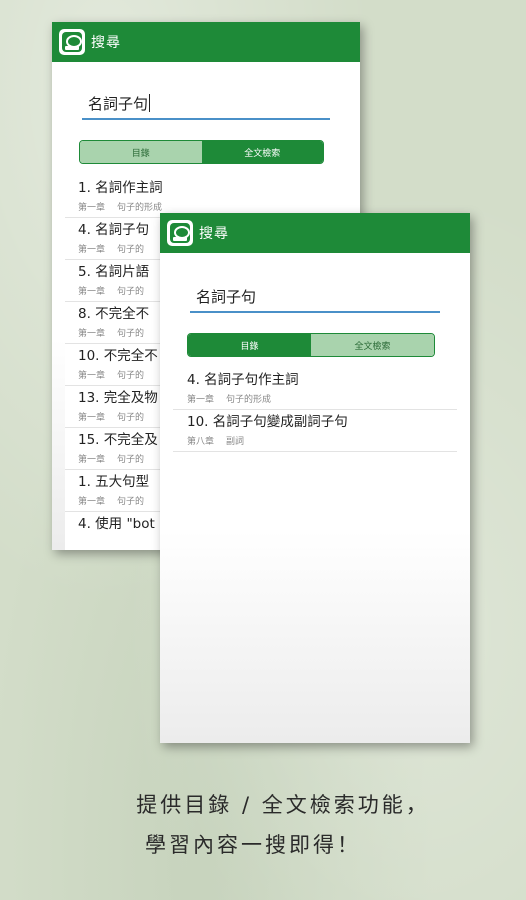  Describe the element at coordinates (150, 103) in the screenshot. I see `text-cursor` at that location.